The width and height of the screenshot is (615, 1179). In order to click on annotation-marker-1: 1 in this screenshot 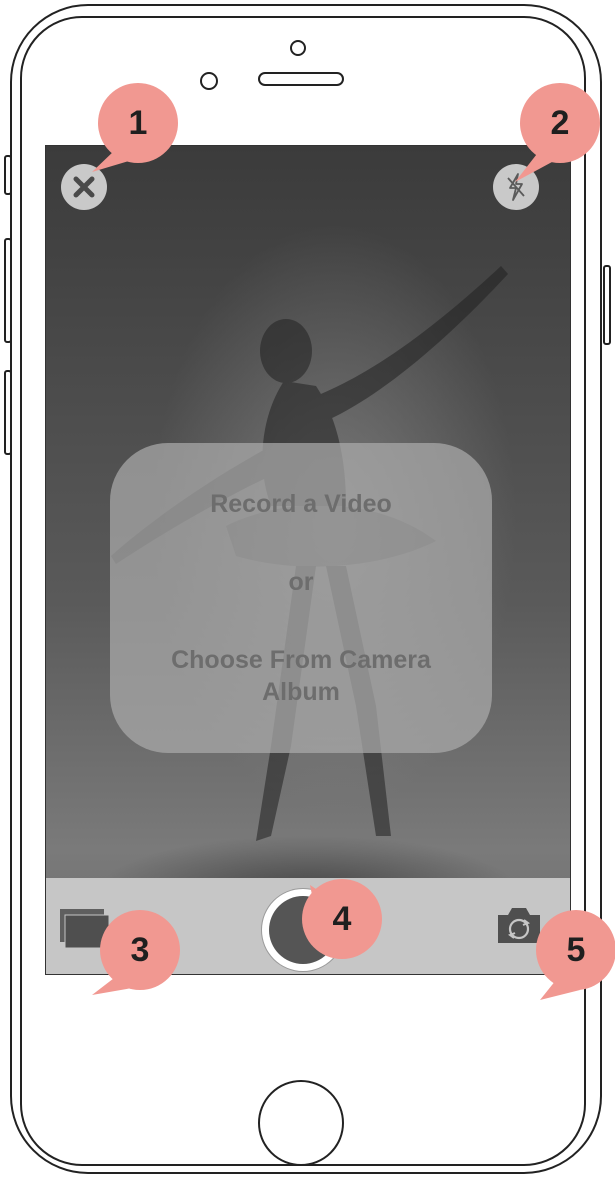, I will do `click(138, 123)`.